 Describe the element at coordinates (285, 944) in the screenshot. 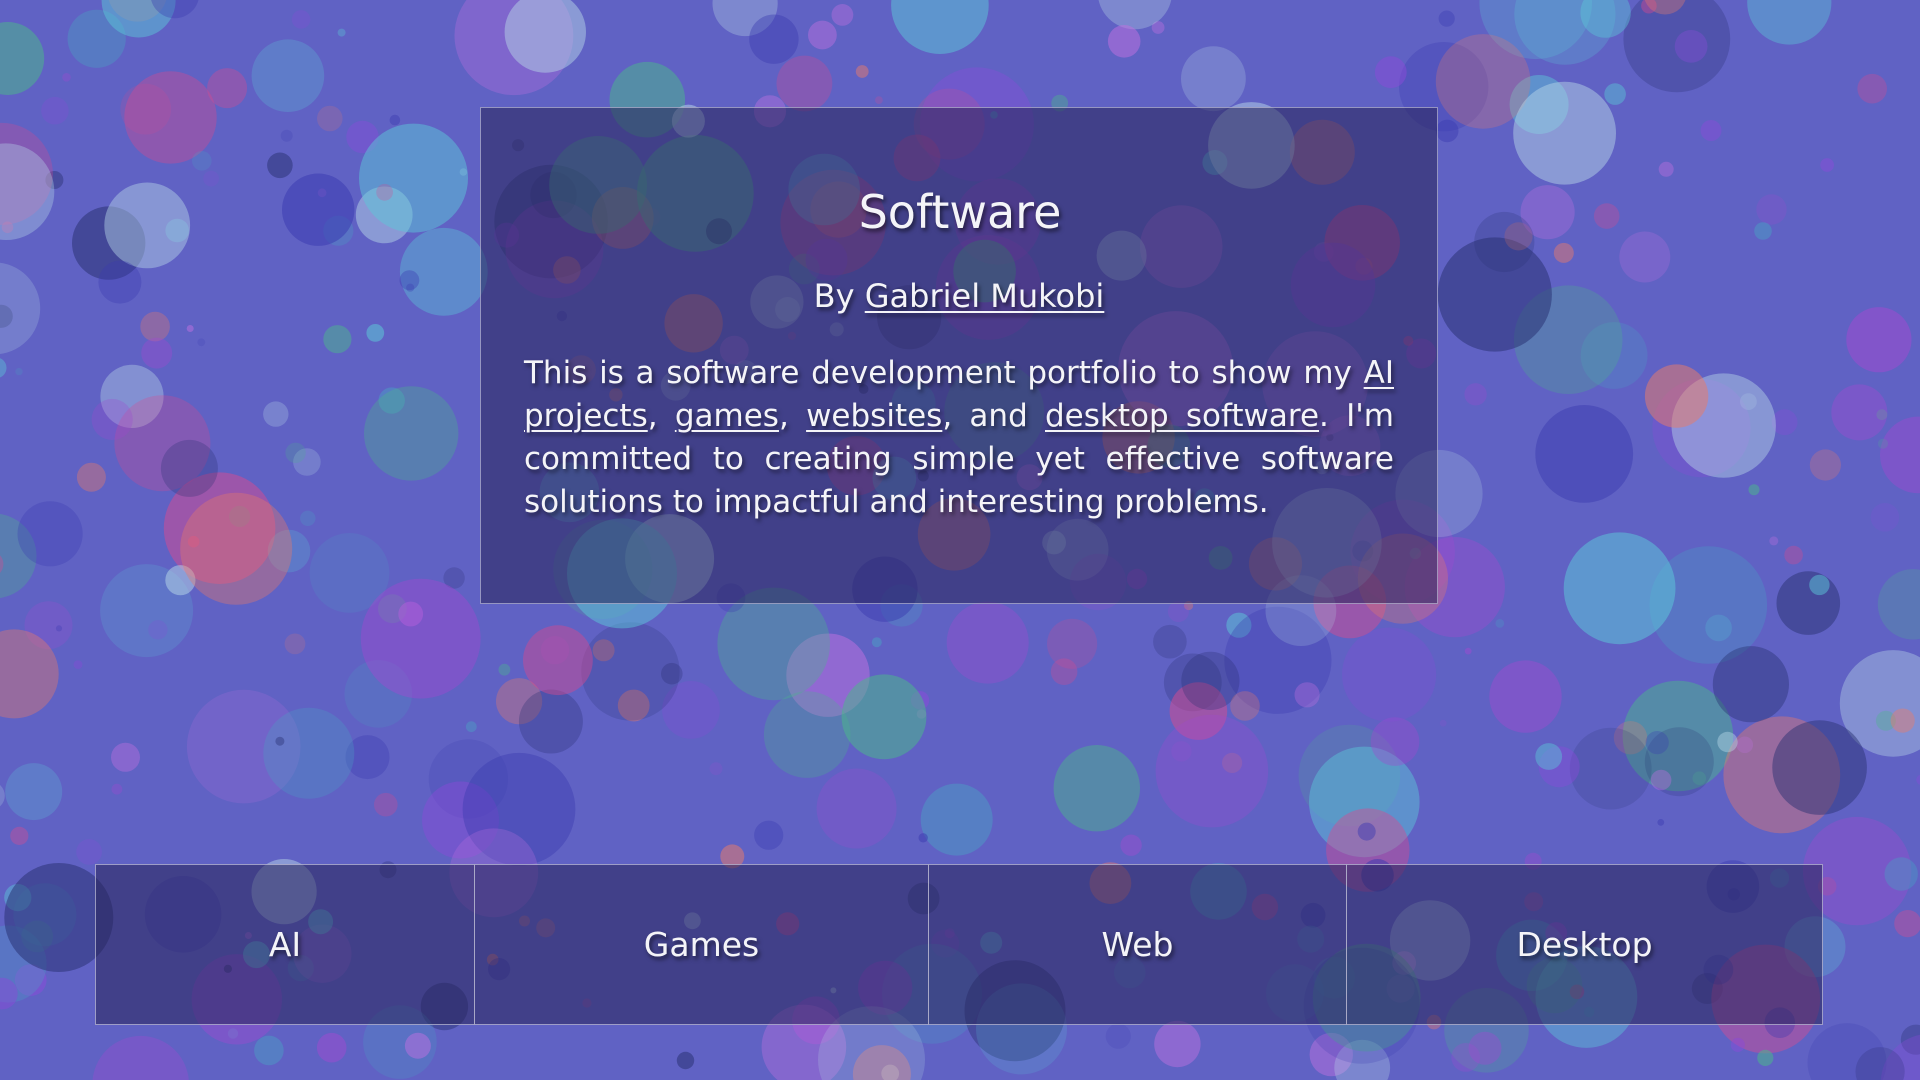

I see `nav-ai-button: AI` at that location.